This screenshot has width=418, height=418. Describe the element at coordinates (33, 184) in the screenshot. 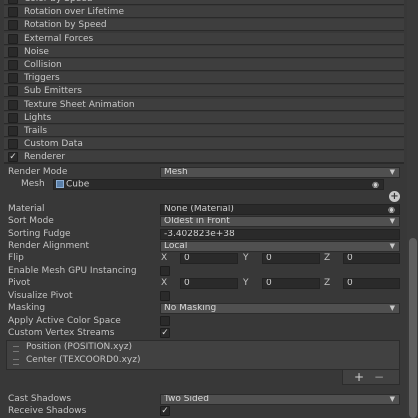

I see `mesh-label: Mesh` at that location.